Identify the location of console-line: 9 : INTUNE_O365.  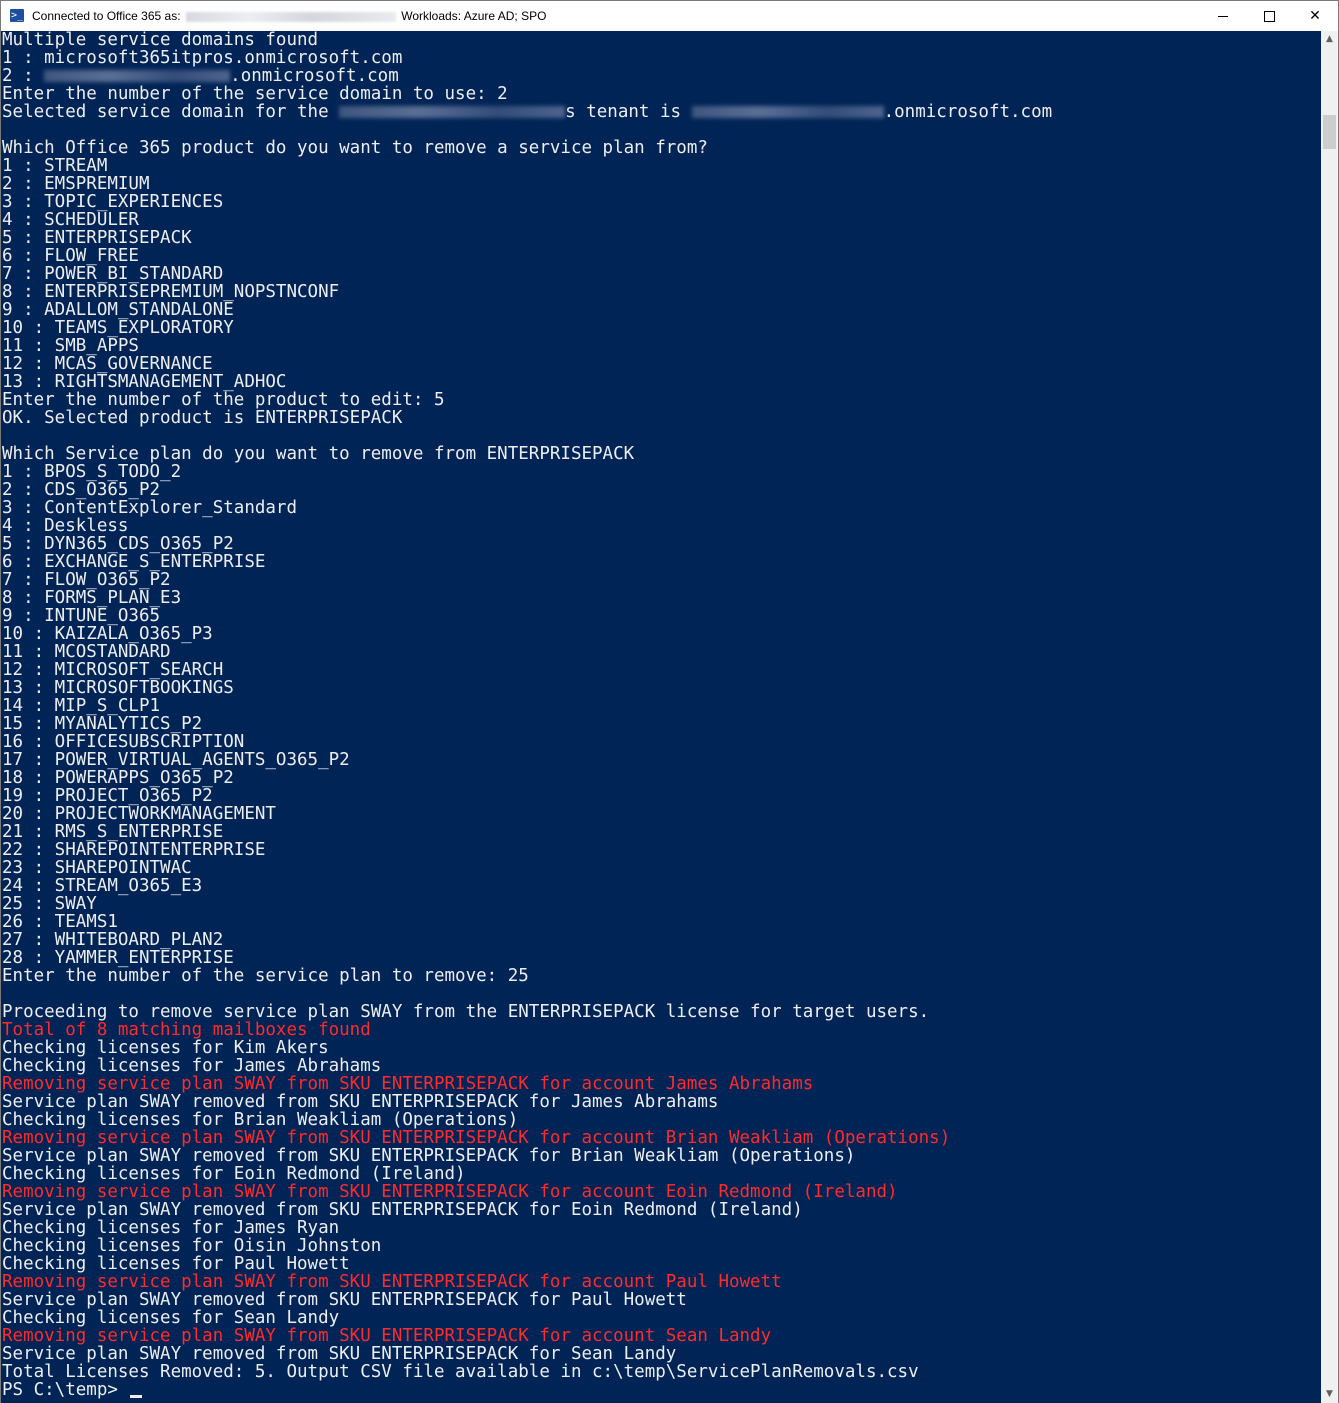
(661, 616).